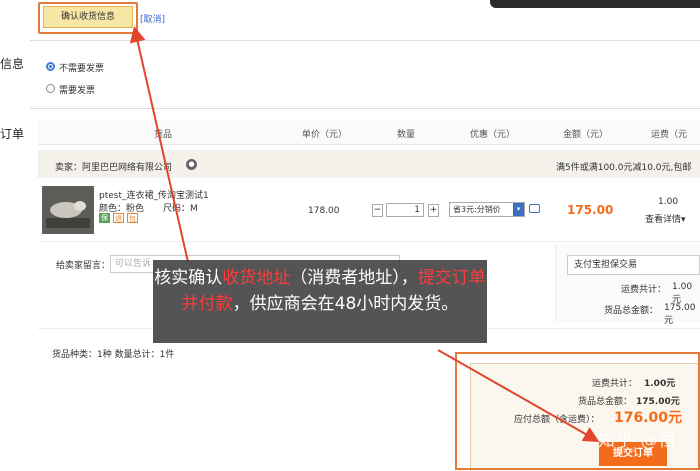 The height and width of the screenshot is (471, 700). Describe the element at coordinates (637, 441) in the screenshot. I see `watermark: 知乎 @恒` at that location.